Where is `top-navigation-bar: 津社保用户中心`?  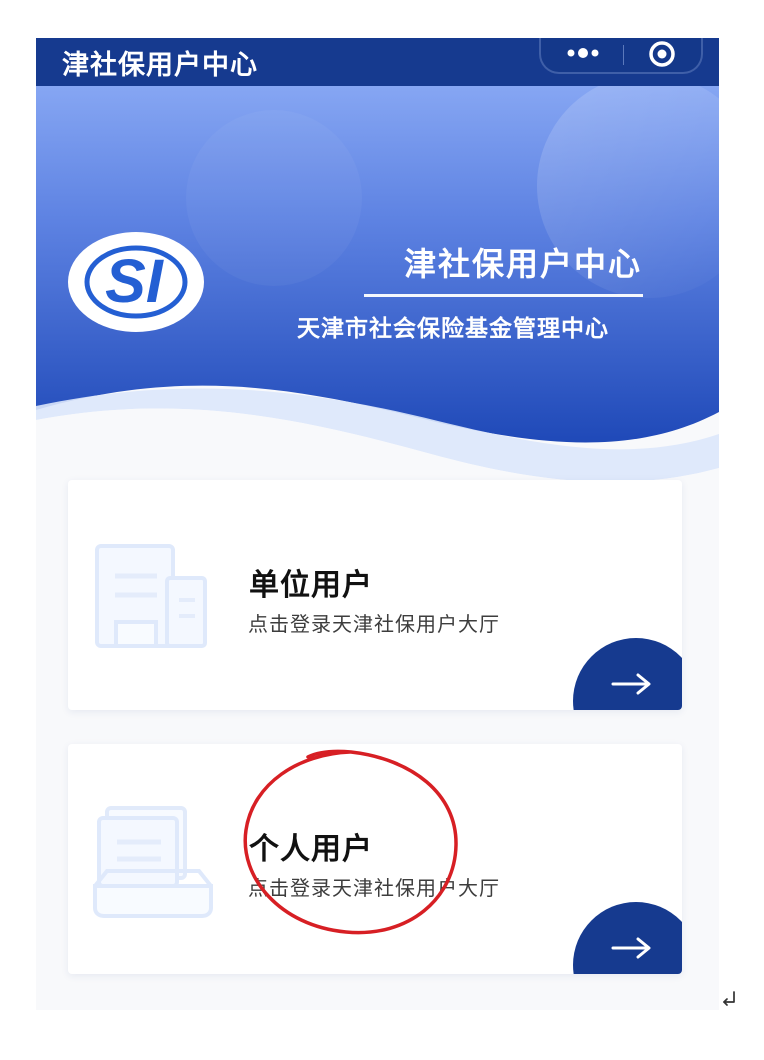 top-navigation-bar: 津社保用户中心 is located at coordinates (377, 62).